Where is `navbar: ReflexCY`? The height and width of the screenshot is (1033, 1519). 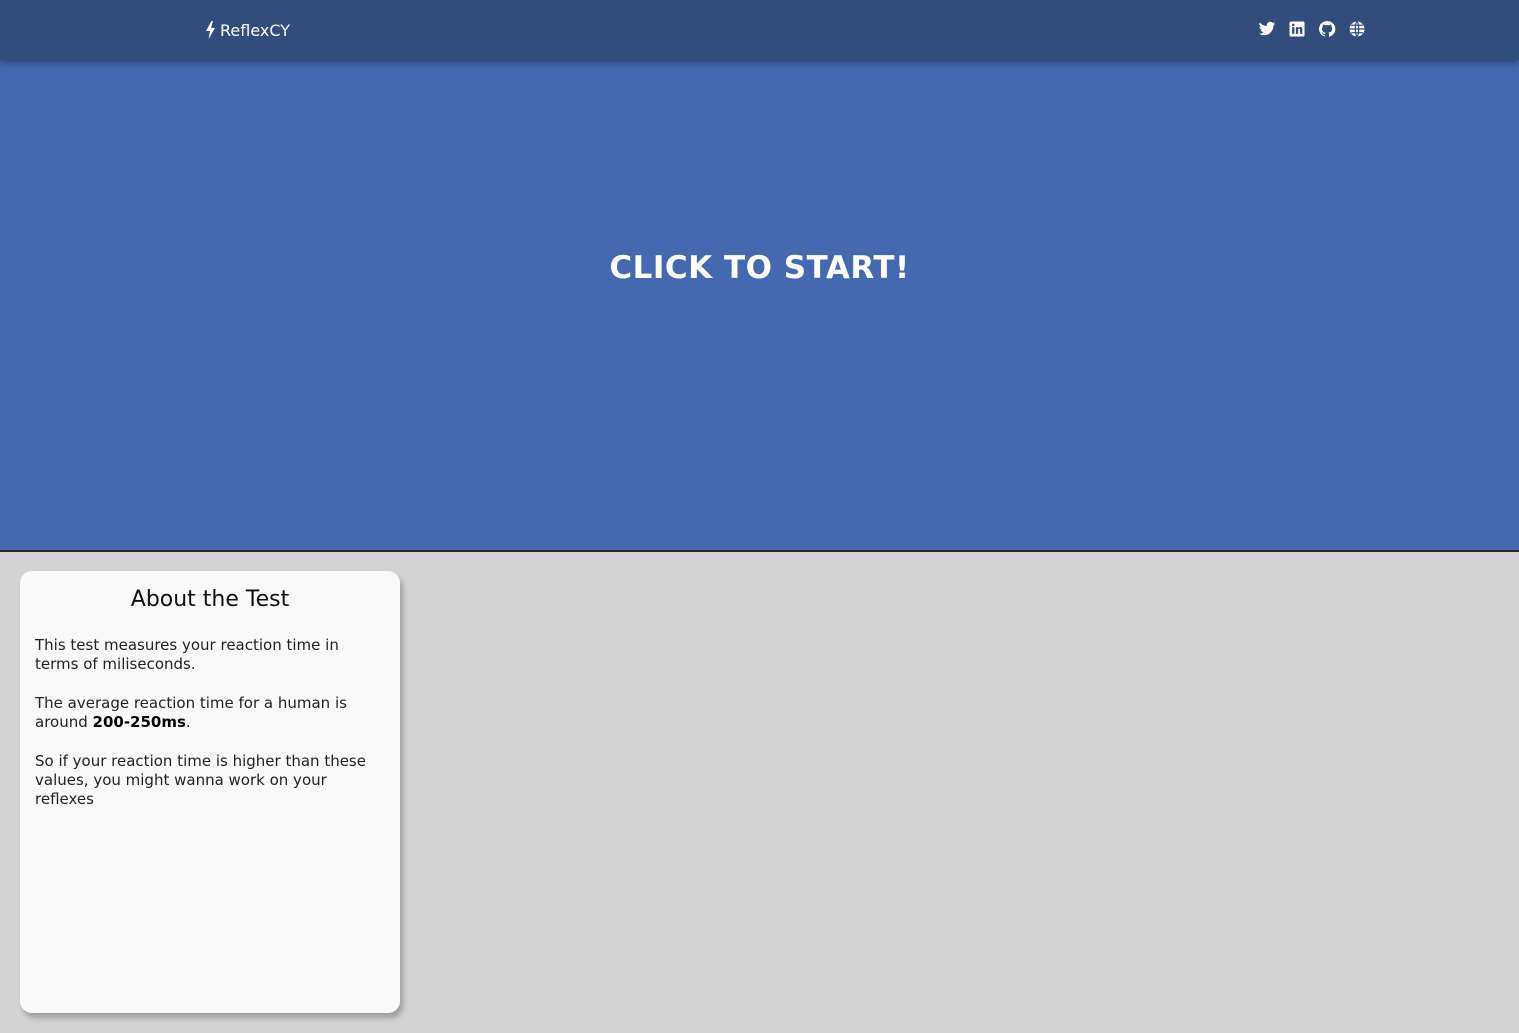
navbar: ReflexCY is located at coordinates (759, 30).